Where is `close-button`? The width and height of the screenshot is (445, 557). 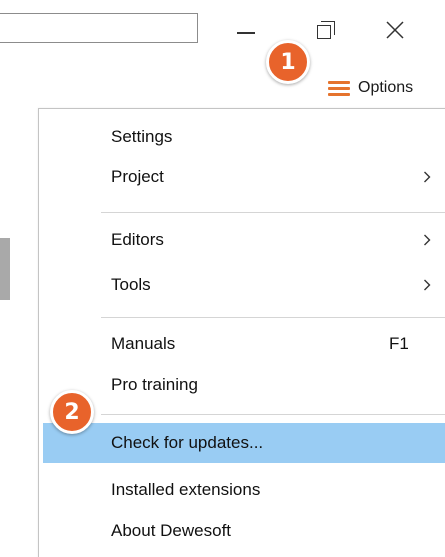
close-button is located at coordinates (397, 29).